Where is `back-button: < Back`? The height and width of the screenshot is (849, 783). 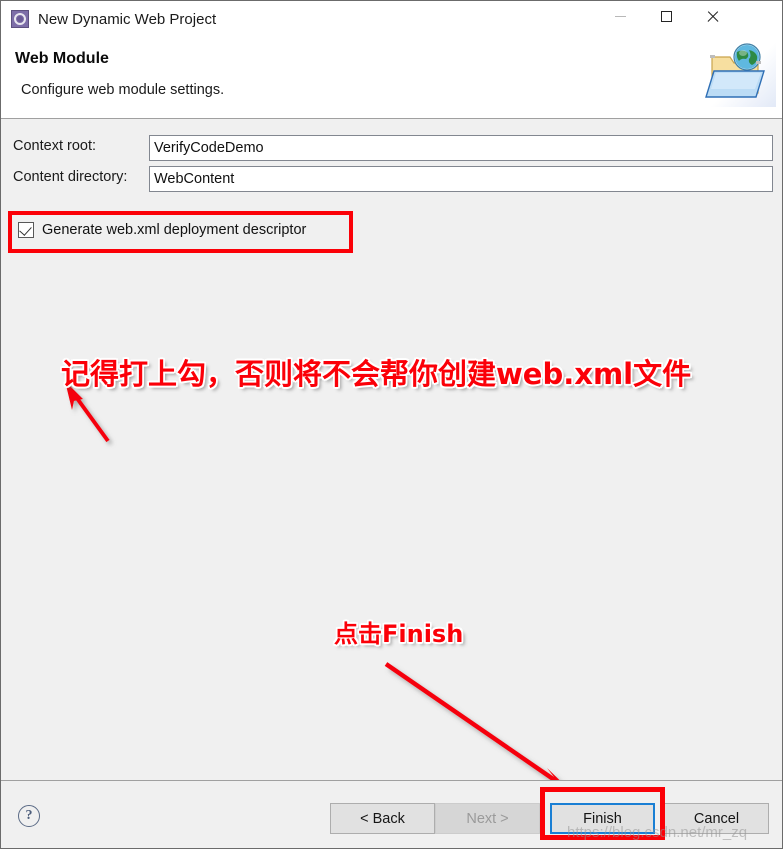 back-button: < Back is located at coordinates (382, 818).